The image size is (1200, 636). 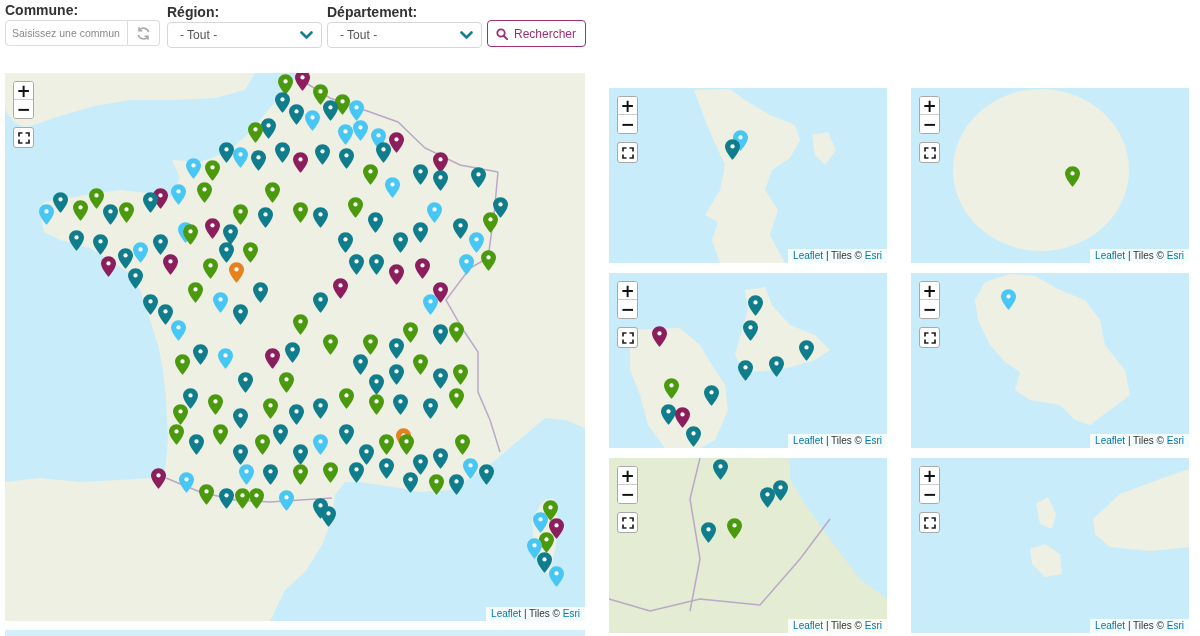 I want to click on dropdown-select: - Tout -, so click(x=404, y=35).